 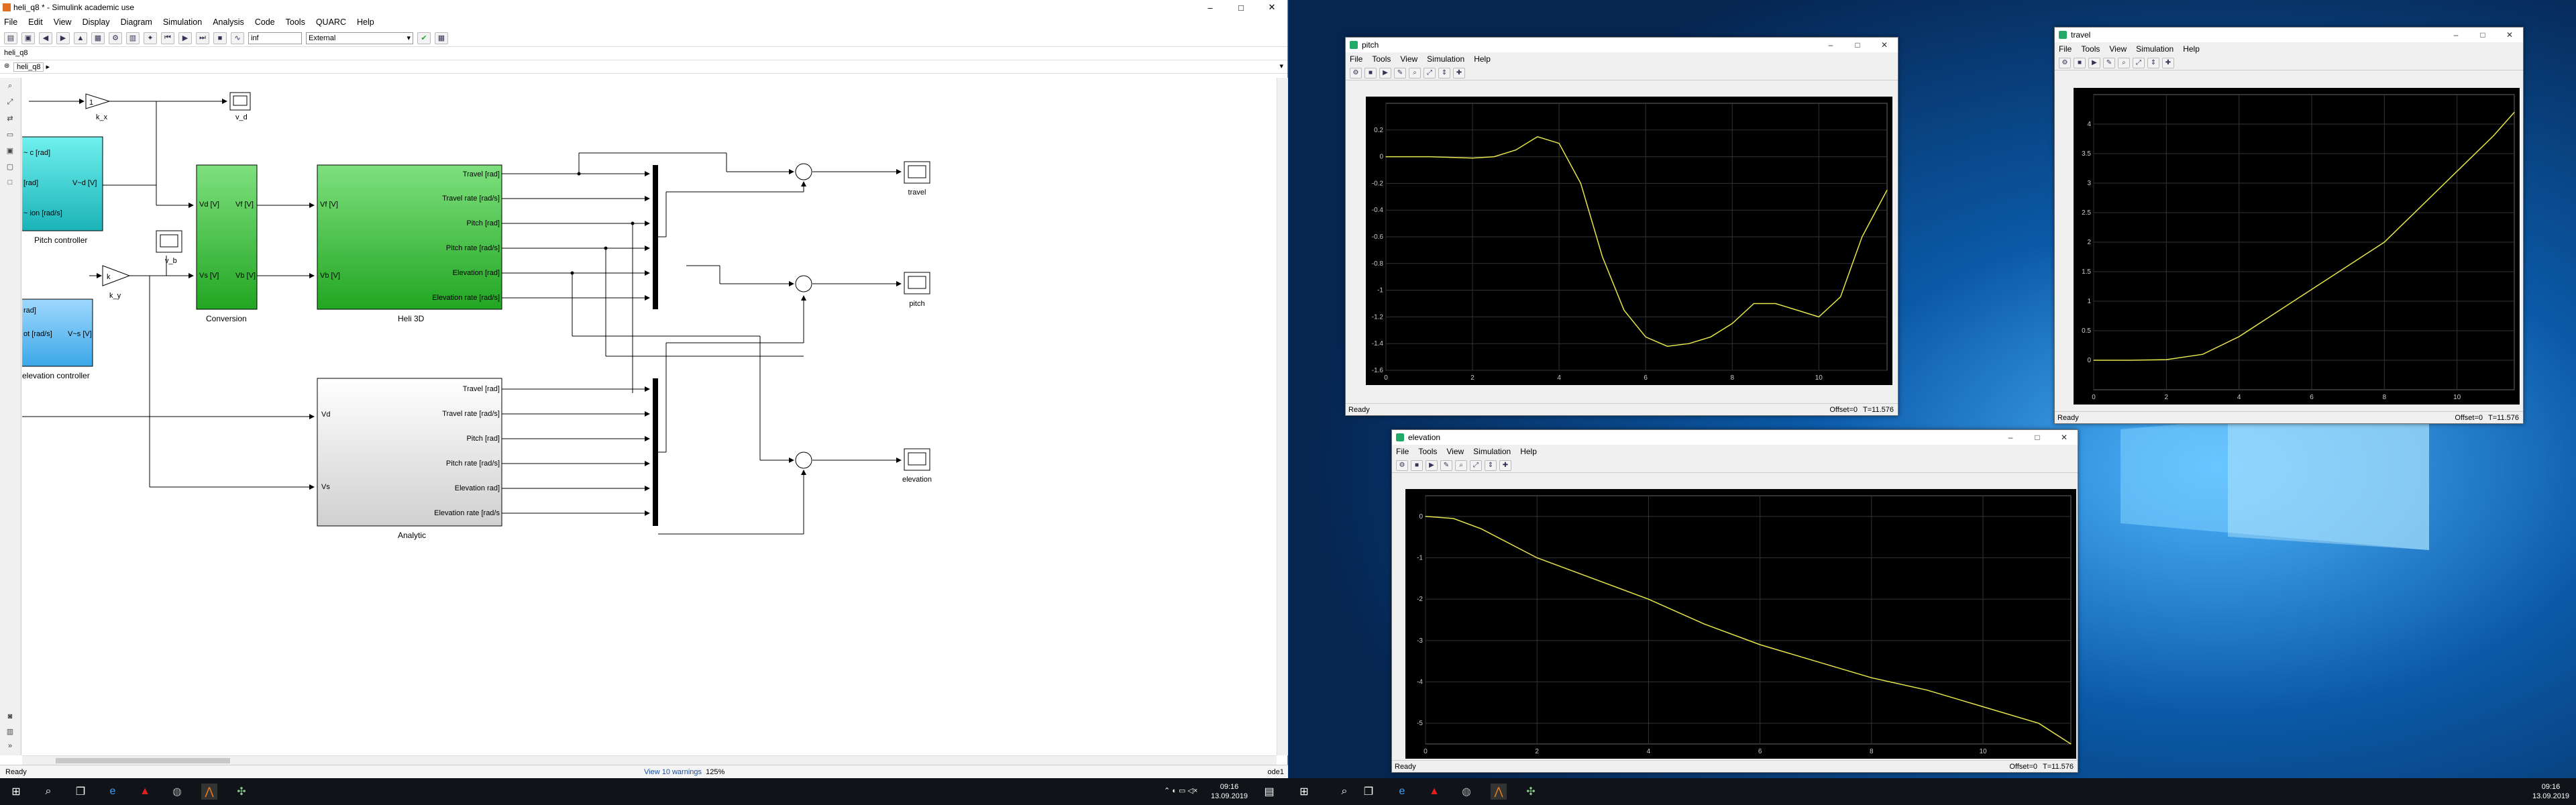 What do you see at coordinates (113, 792) in the screenshot?
I see `edge-icon: e` at bounding box center [113, 792].